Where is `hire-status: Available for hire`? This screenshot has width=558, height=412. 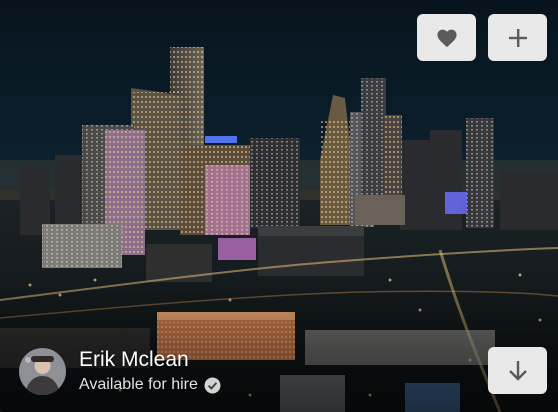 hire-status: Available for hire is located at coordinates (150, 385).